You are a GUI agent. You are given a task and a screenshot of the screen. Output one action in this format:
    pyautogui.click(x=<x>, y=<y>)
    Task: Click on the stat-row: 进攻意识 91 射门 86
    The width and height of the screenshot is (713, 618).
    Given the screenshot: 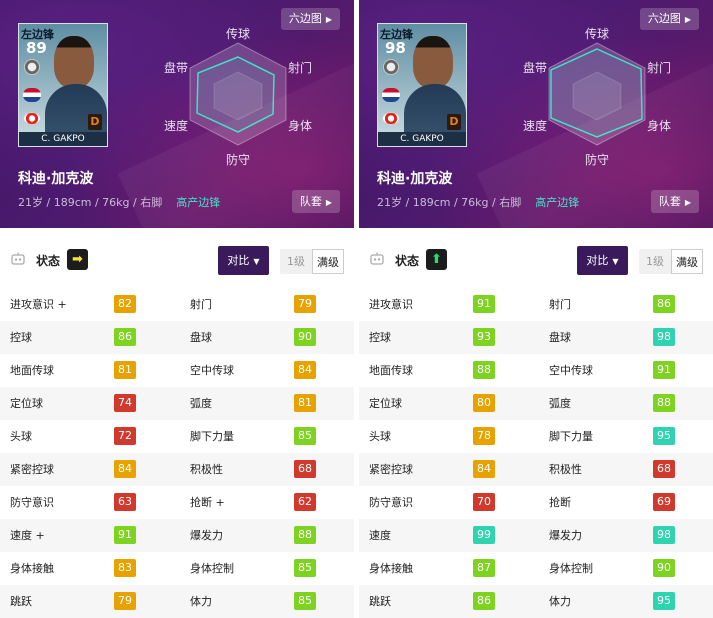 What is the action you would take?
    pyautogui.click(x=536, y=304)
    